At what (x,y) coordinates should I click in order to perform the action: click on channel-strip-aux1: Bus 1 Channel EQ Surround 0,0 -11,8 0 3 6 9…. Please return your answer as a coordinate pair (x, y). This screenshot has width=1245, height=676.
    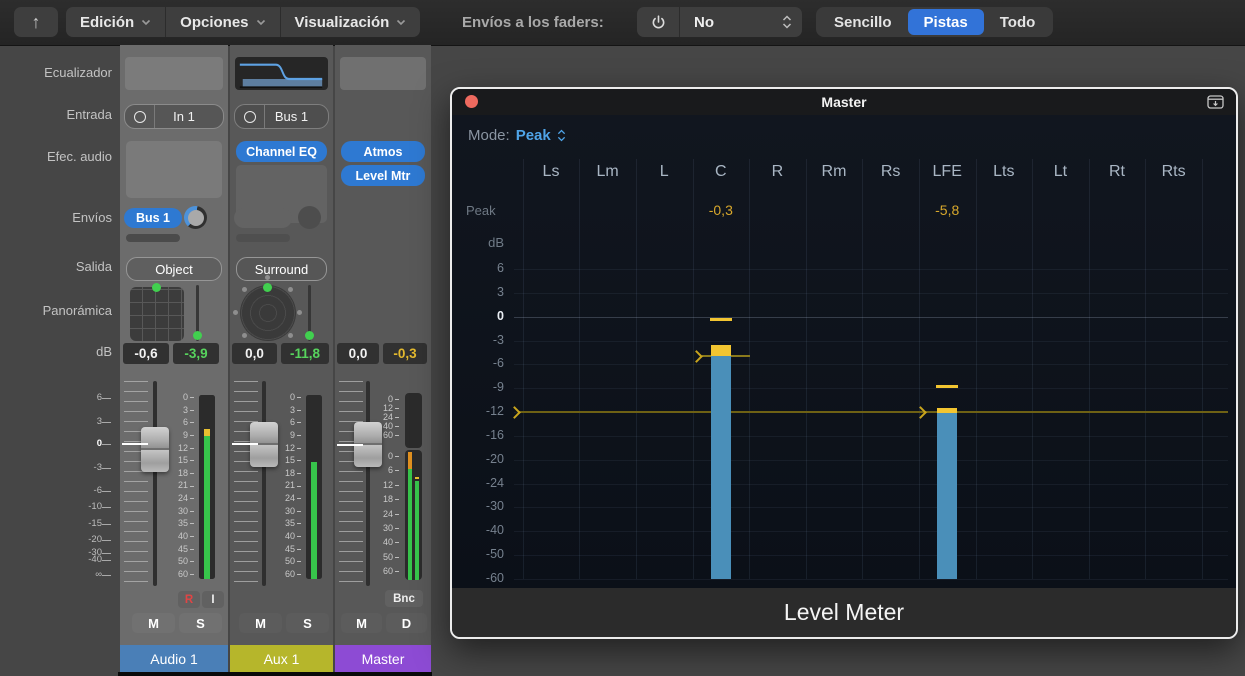
    Looking at the image, I should click on (281, 359).